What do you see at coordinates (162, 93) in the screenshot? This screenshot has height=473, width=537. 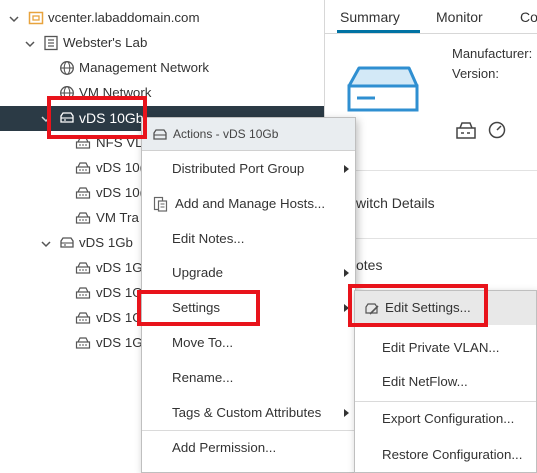 I see `tree-item-network: VM Network` at bounding box center [162, 93].